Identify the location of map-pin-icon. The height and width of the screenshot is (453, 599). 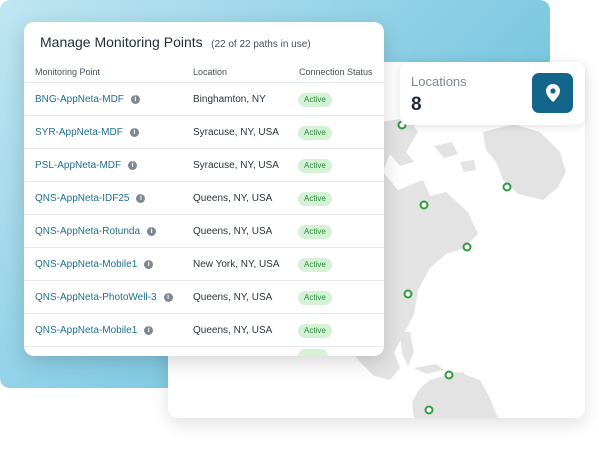
(552, 93).